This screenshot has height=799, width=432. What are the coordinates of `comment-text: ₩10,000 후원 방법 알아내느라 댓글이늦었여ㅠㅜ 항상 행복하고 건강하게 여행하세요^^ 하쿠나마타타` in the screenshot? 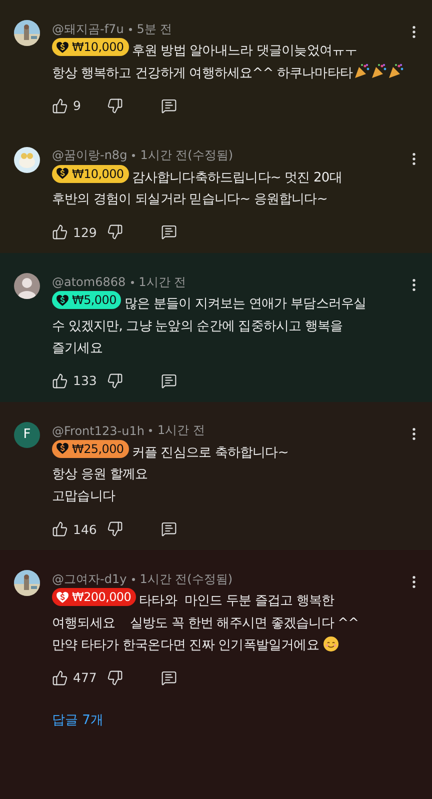 It's located at (223, 61).